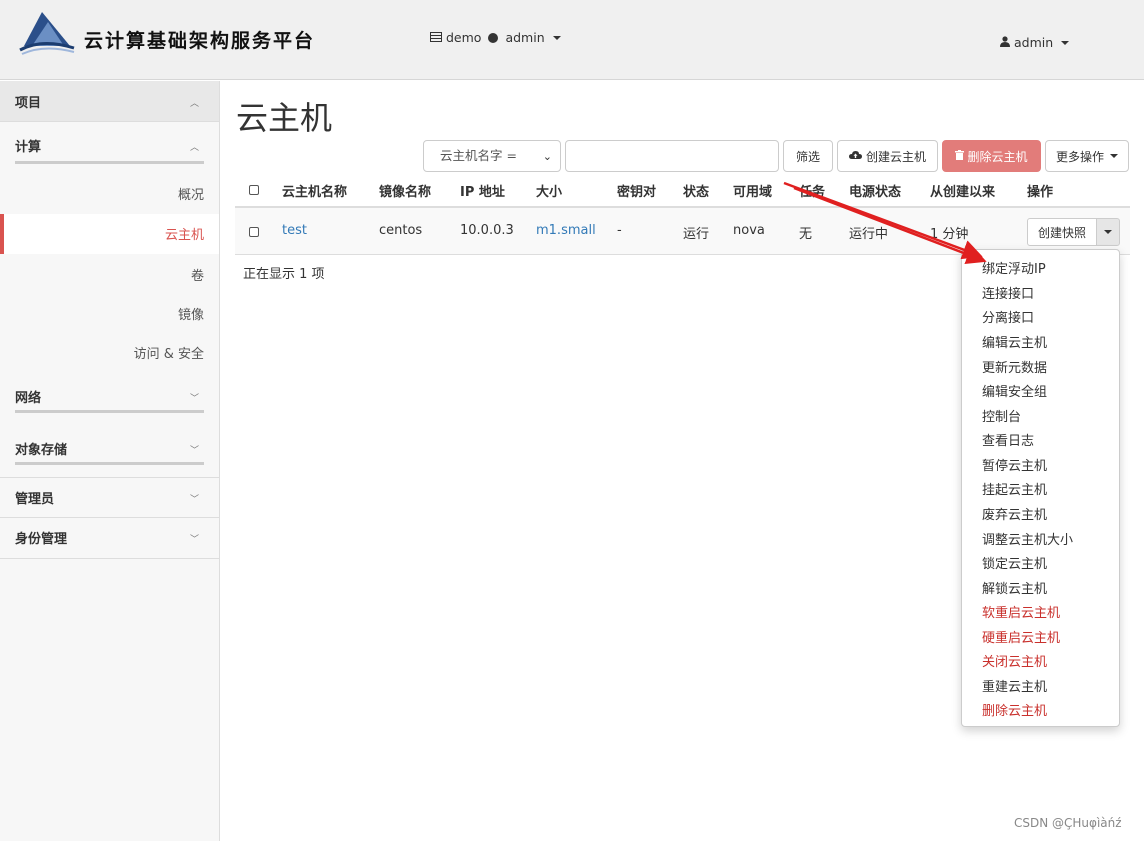  I want to click on brand-title: 云计算基础架构服务平台, so click(200, 41).